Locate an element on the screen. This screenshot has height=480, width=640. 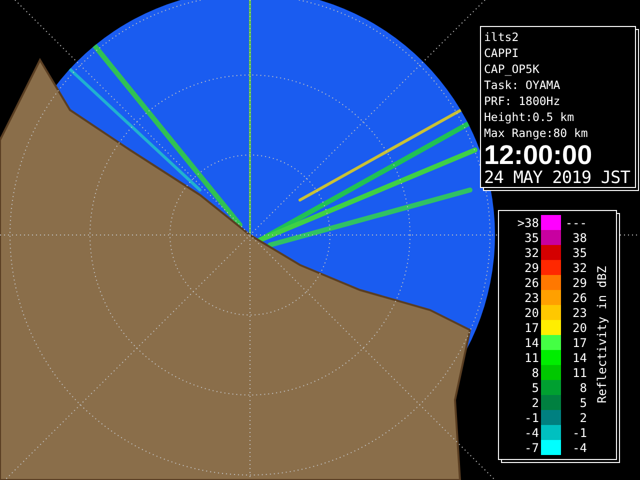
info-text: Max Range:80 km is located at coordinates (536, 133).